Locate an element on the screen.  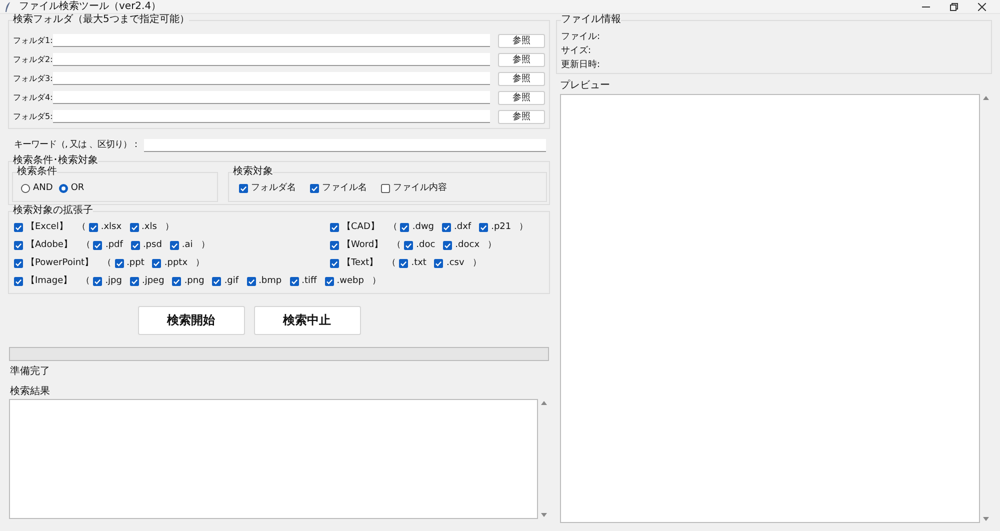
field-label: フォルダ2: is located at coordinates (33, 60).